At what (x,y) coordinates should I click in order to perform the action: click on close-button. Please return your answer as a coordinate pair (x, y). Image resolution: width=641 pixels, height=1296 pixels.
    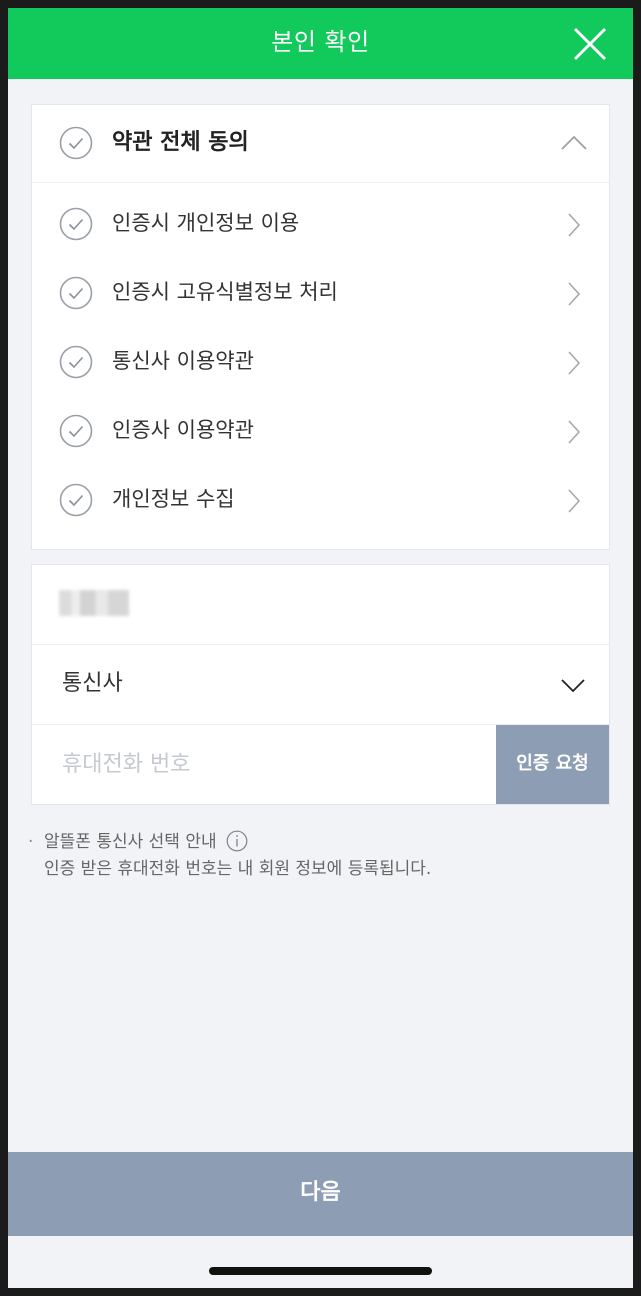
    Looking at the image, I should click on (590, 44).